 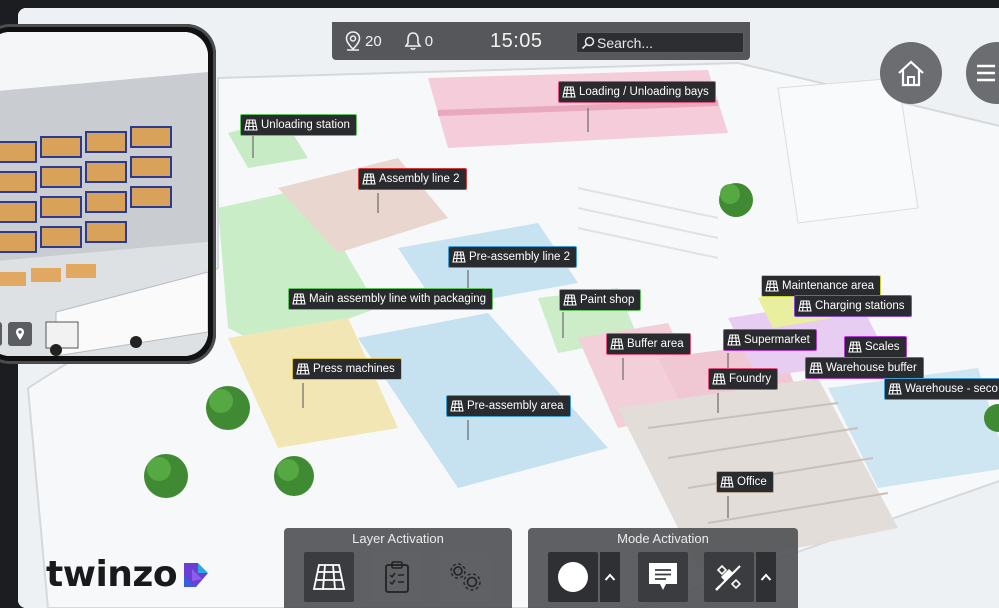 I want to click on areas-layer-button, so click(x=329, y=577).